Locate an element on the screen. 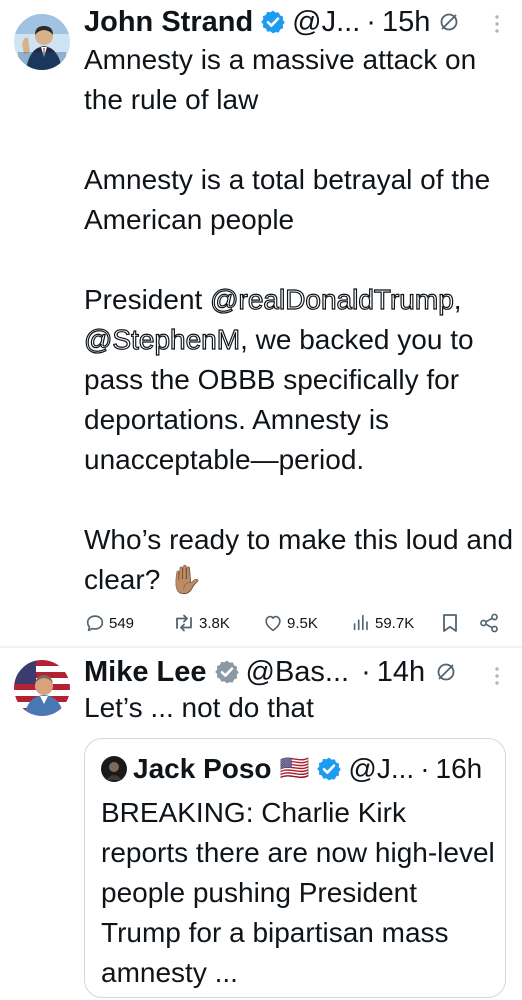 The image size is (522, 1000). reply-button: 549 is located at coordinates (109, 623).